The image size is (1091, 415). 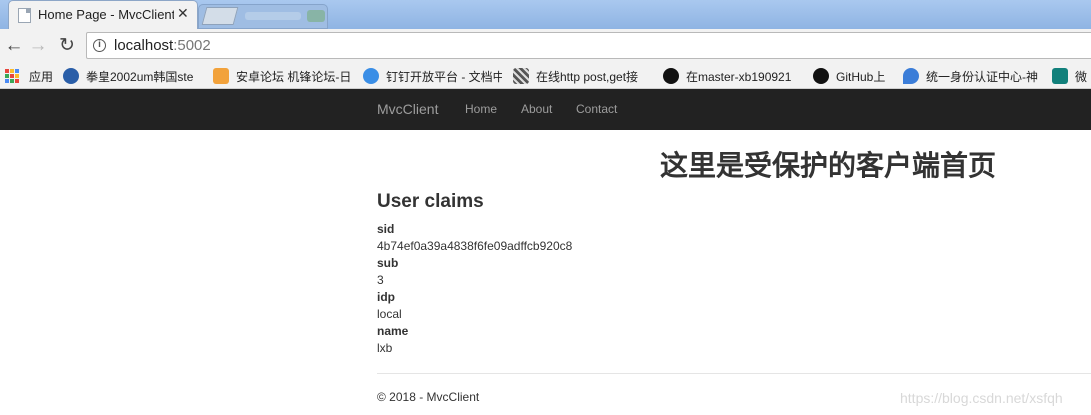 I want to click on claim-item: name lxb, so click(x=577, y=341).